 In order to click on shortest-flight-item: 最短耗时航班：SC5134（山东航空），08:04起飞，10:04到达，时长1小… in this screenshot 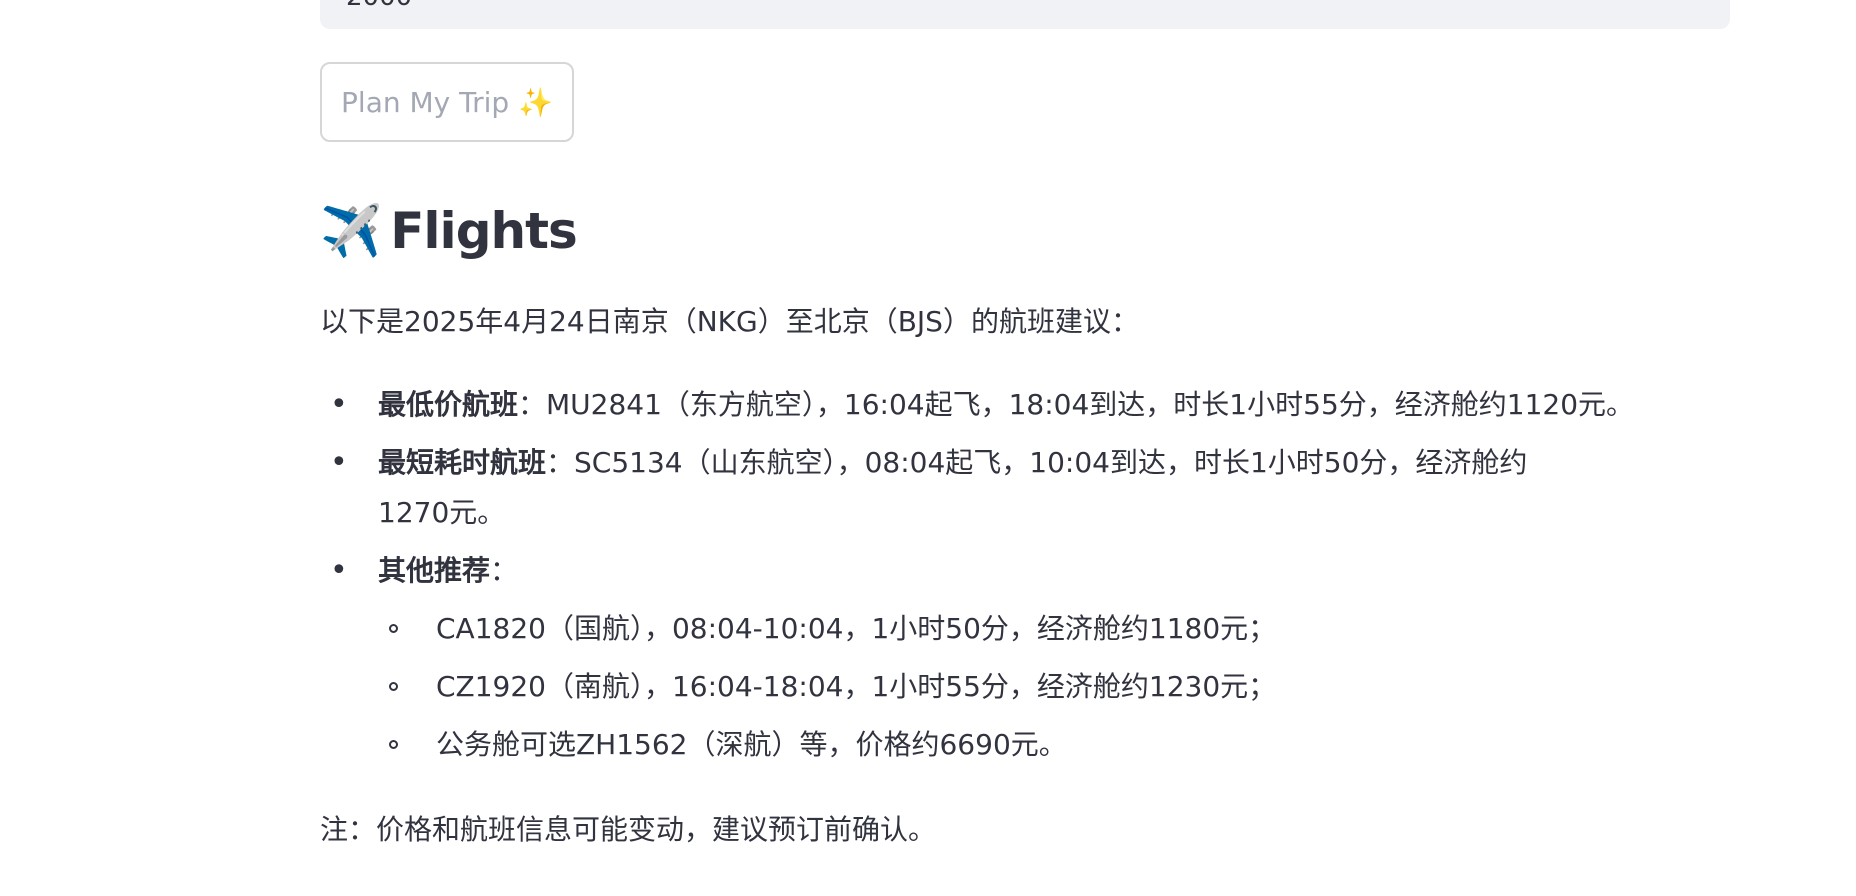, I will do `click(935, 488)`.